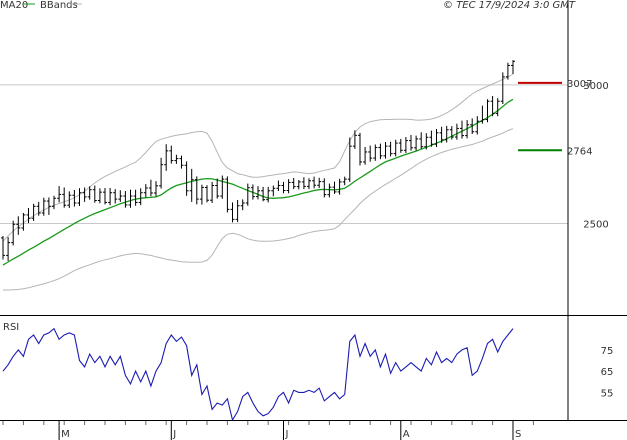 This screenshot has height=440, width=627. What do you see at coordinates (607, 351) in the screenshot?
I see `rsi-tick-label: 75` at bounding box center [607, 351].